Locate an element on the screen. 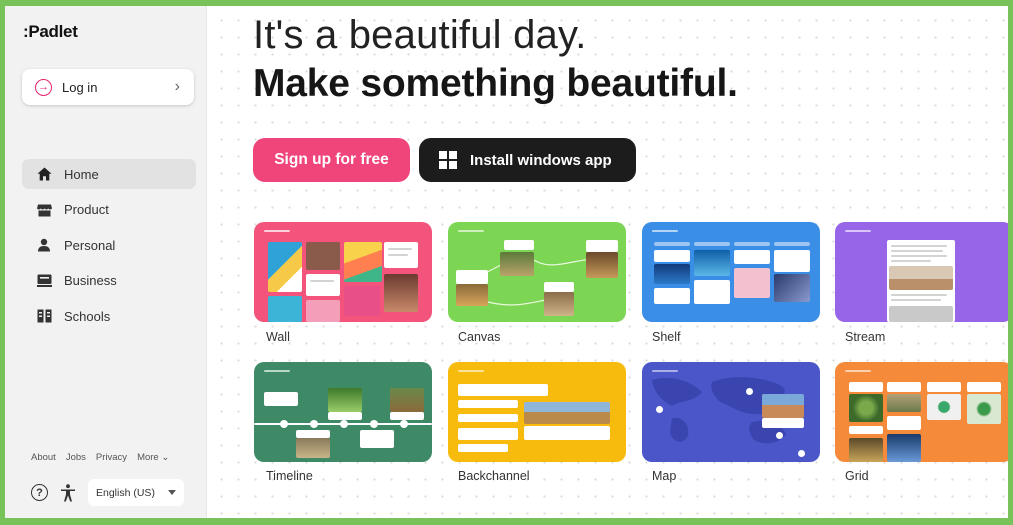 This screenshot has height=525, width=1013. format-tile-wall is located at coordinates (343, 272).